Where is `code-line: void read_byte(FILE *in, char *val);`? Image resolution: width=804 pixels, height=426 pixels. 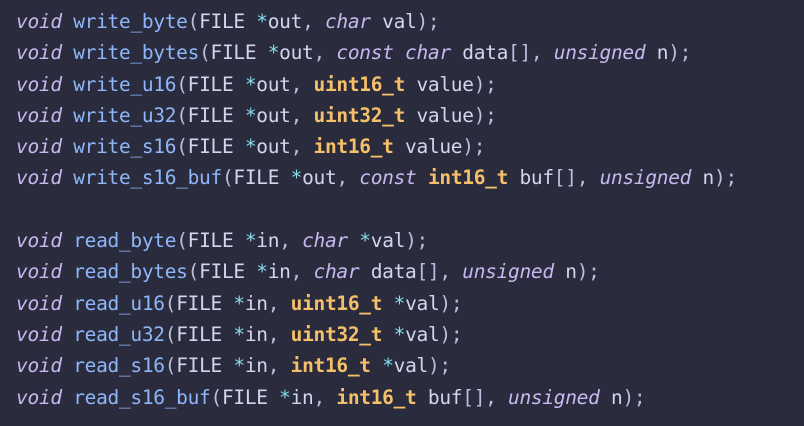
code-line: void read_byte(FILE *in, char *val); is located at coordinates (410, 240).